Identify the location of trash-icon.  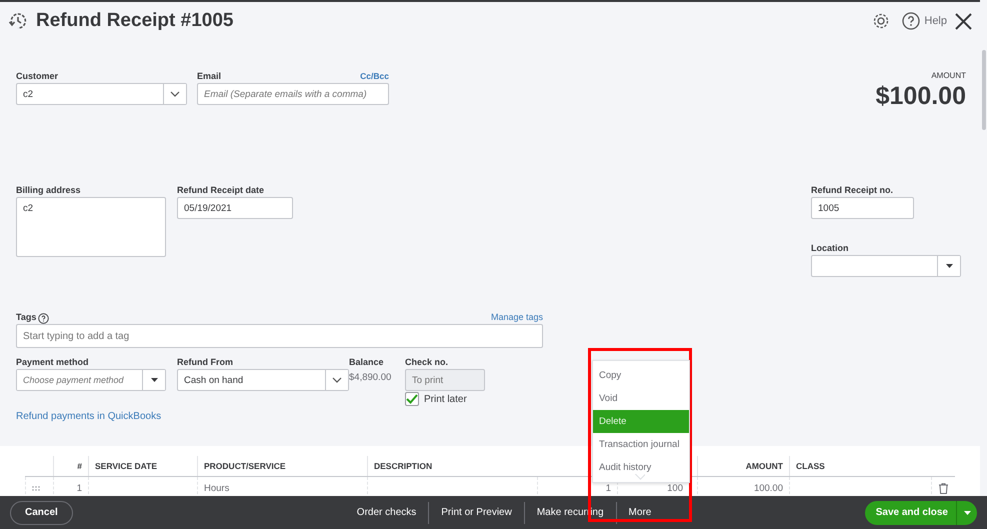
(943, 488).